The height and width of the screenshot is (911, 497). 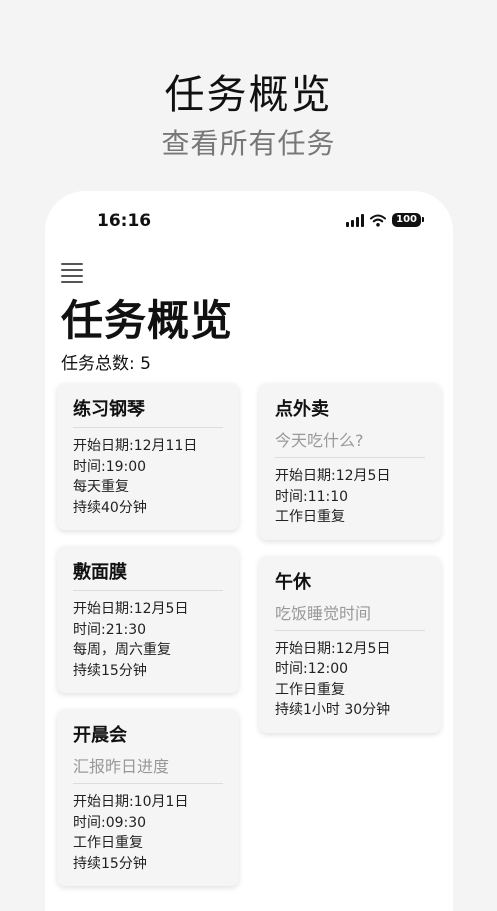 I want to click on task-detail: 开始日期:12月11日, so click(x=135, y=446).